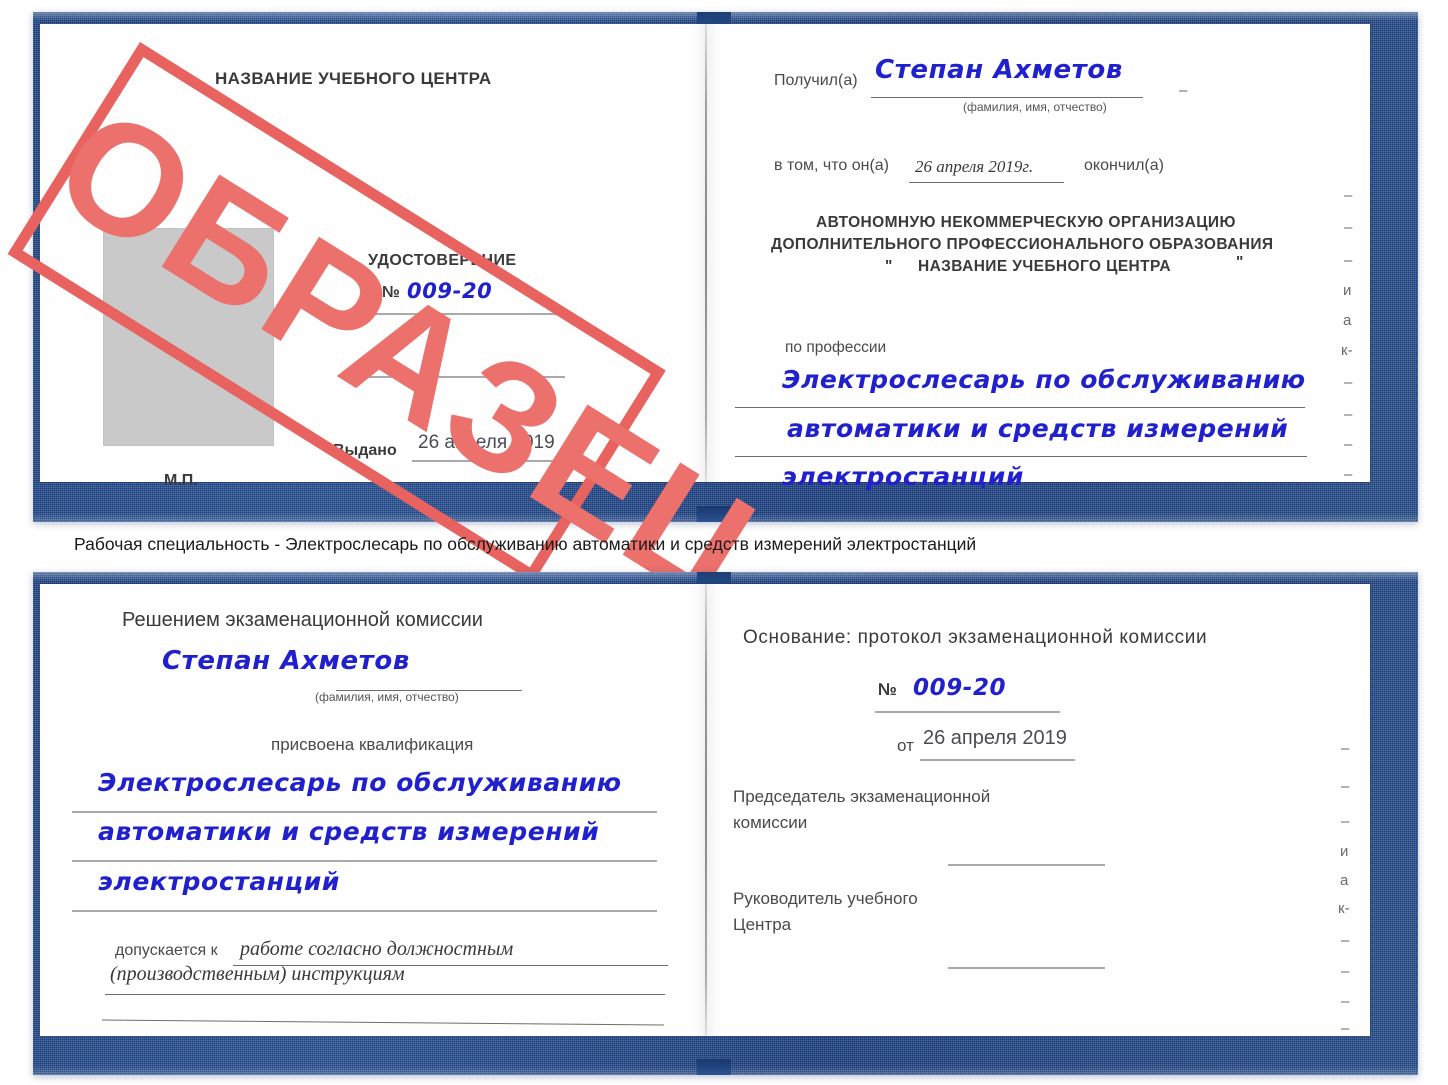 Image resolution: width=1448 pixels, height=1085 pixels. Describe the element at coordinates (825, 898) in the screenshot. I see `head-line-1: Руководитель учебного` at that location.